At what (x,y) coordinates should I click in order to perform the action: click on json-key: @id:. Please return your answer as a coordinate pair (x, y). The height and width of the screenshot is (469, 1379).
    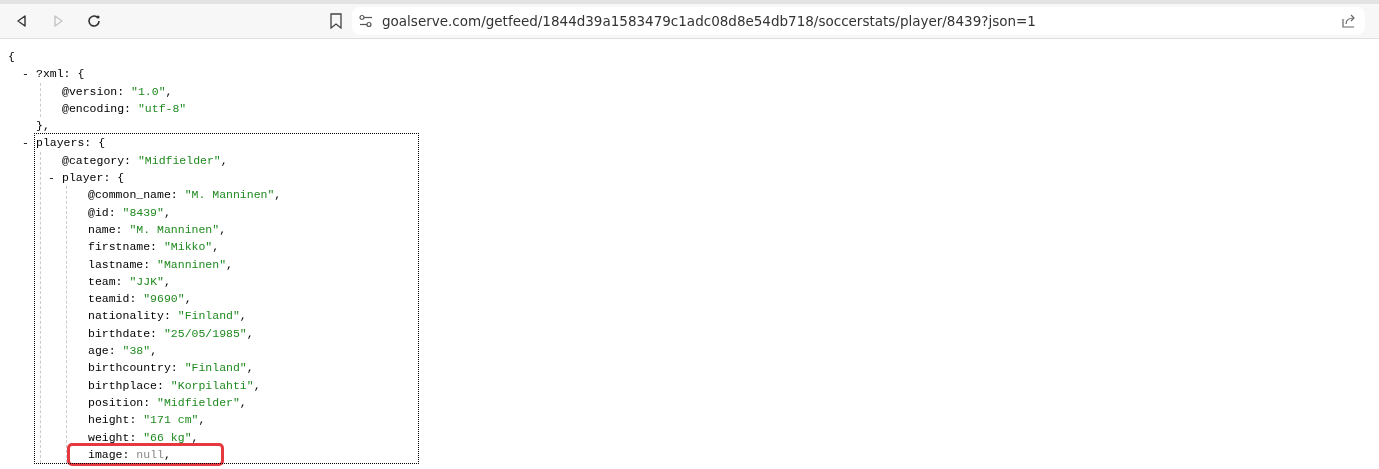
    Looking at the image, I should click on (102, 212).